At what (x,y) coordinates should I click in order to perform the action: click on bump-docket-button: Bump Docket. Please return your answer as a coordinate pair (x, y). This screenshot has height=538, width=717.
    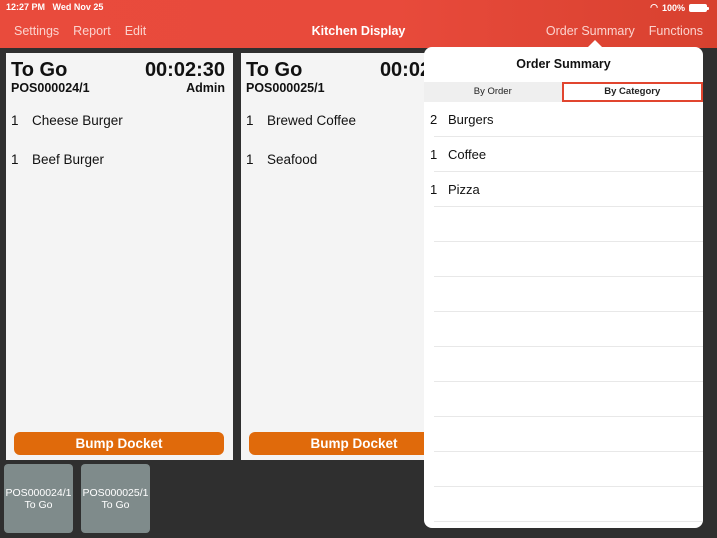
    Looking at the image, I should click on (119, 443).